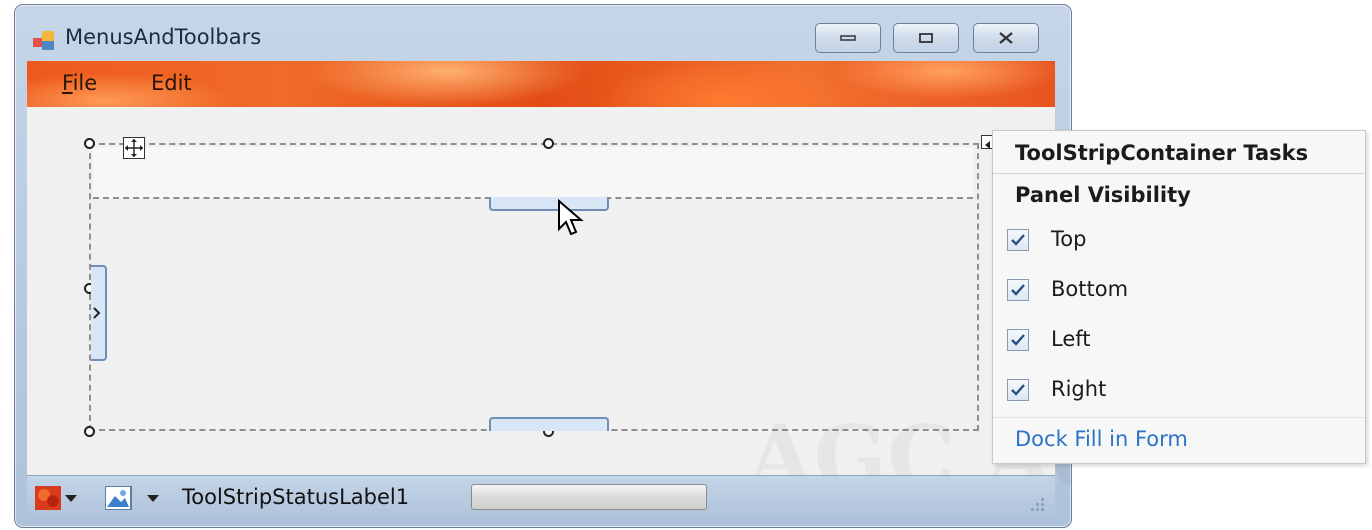 This screenshot has height=530, width=1372. What do you see at coordinates (1069, 239) in the screenshot?
I see `checkbox-label: Top` at bounding box center [1069, 239].